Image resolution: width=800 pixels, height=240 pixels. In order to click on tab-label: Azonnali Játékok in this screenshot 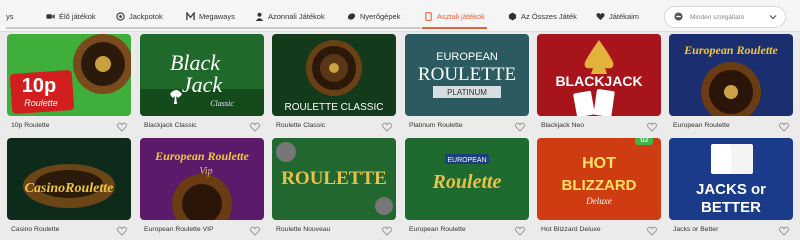, I will do `click(296, 16)`.